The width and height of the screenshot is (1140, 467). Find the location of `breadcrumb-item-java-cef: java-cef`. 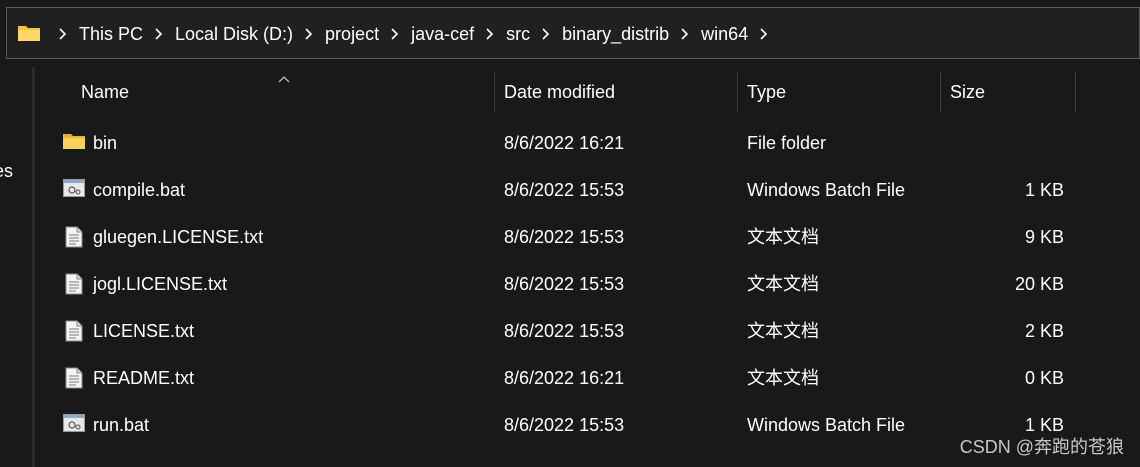

breadcrumb-item-java-cef: java-cef is located at coordinates (442, 34).